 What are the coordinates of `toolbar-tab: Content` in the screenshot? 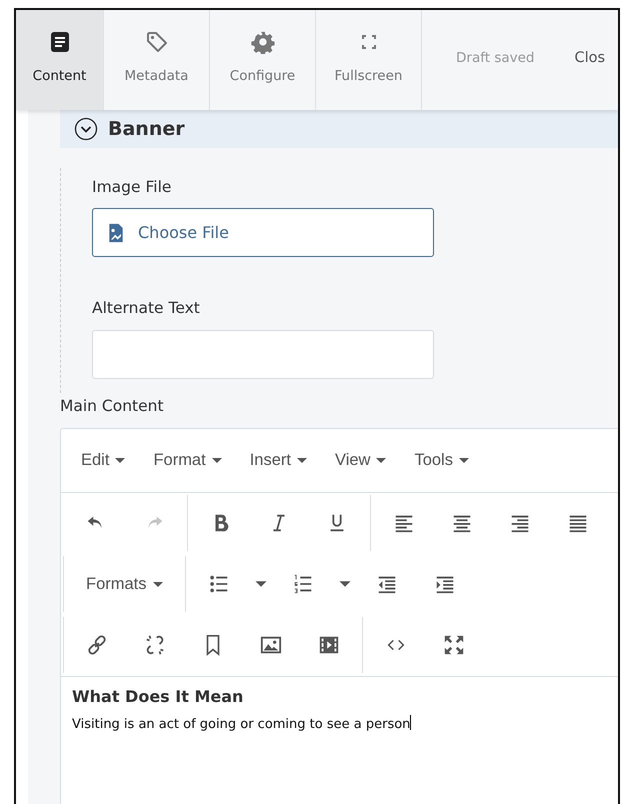 It's located at (60, 60).